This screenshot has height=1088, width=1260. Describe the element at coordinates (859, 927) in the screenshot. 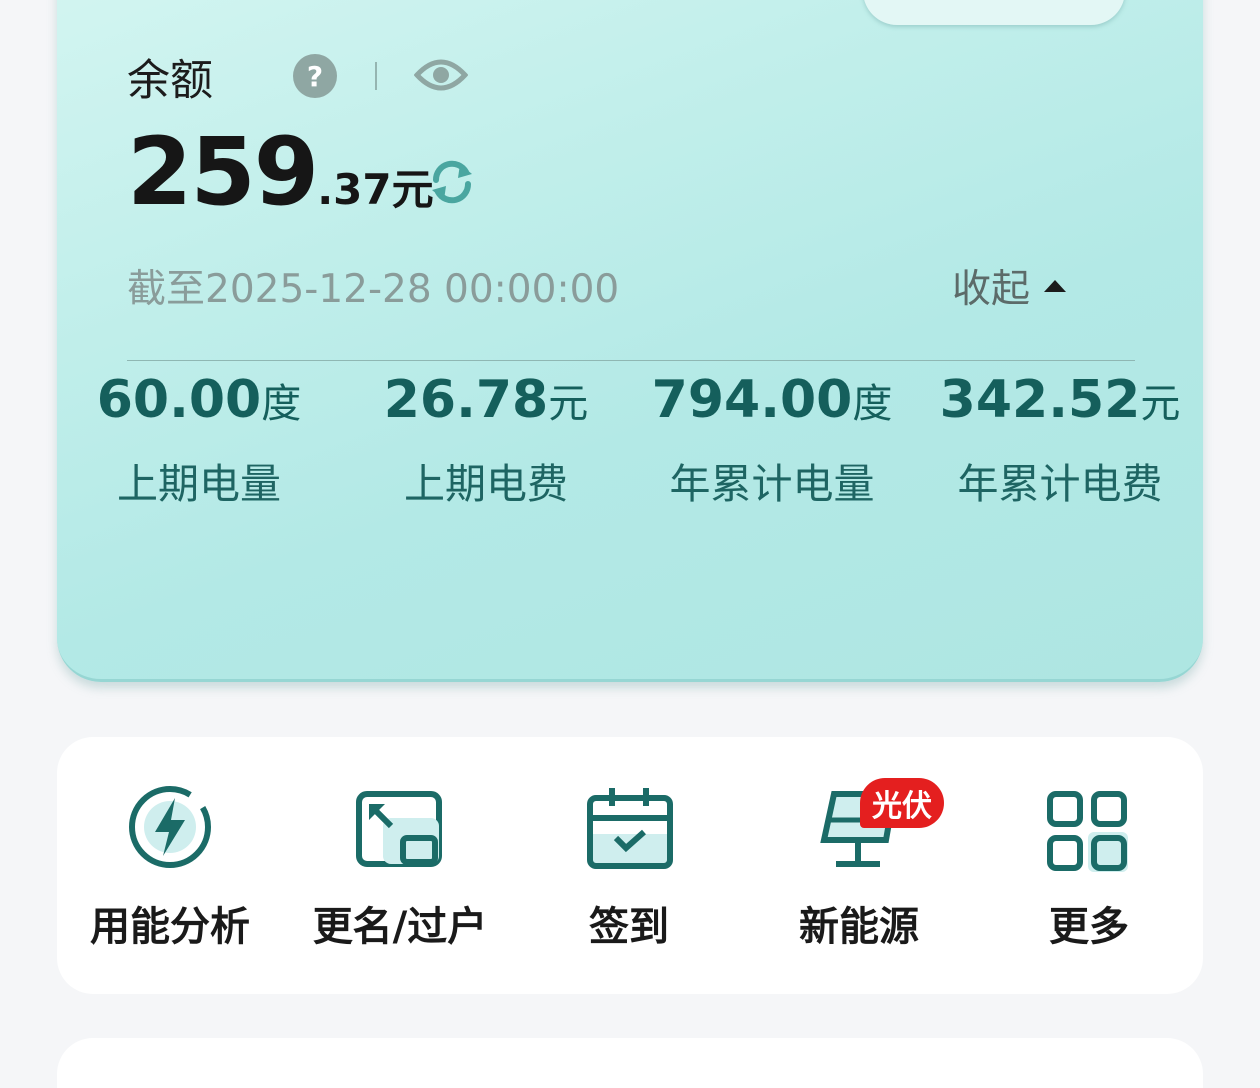

I see `menu-label: 新能源` at that location.